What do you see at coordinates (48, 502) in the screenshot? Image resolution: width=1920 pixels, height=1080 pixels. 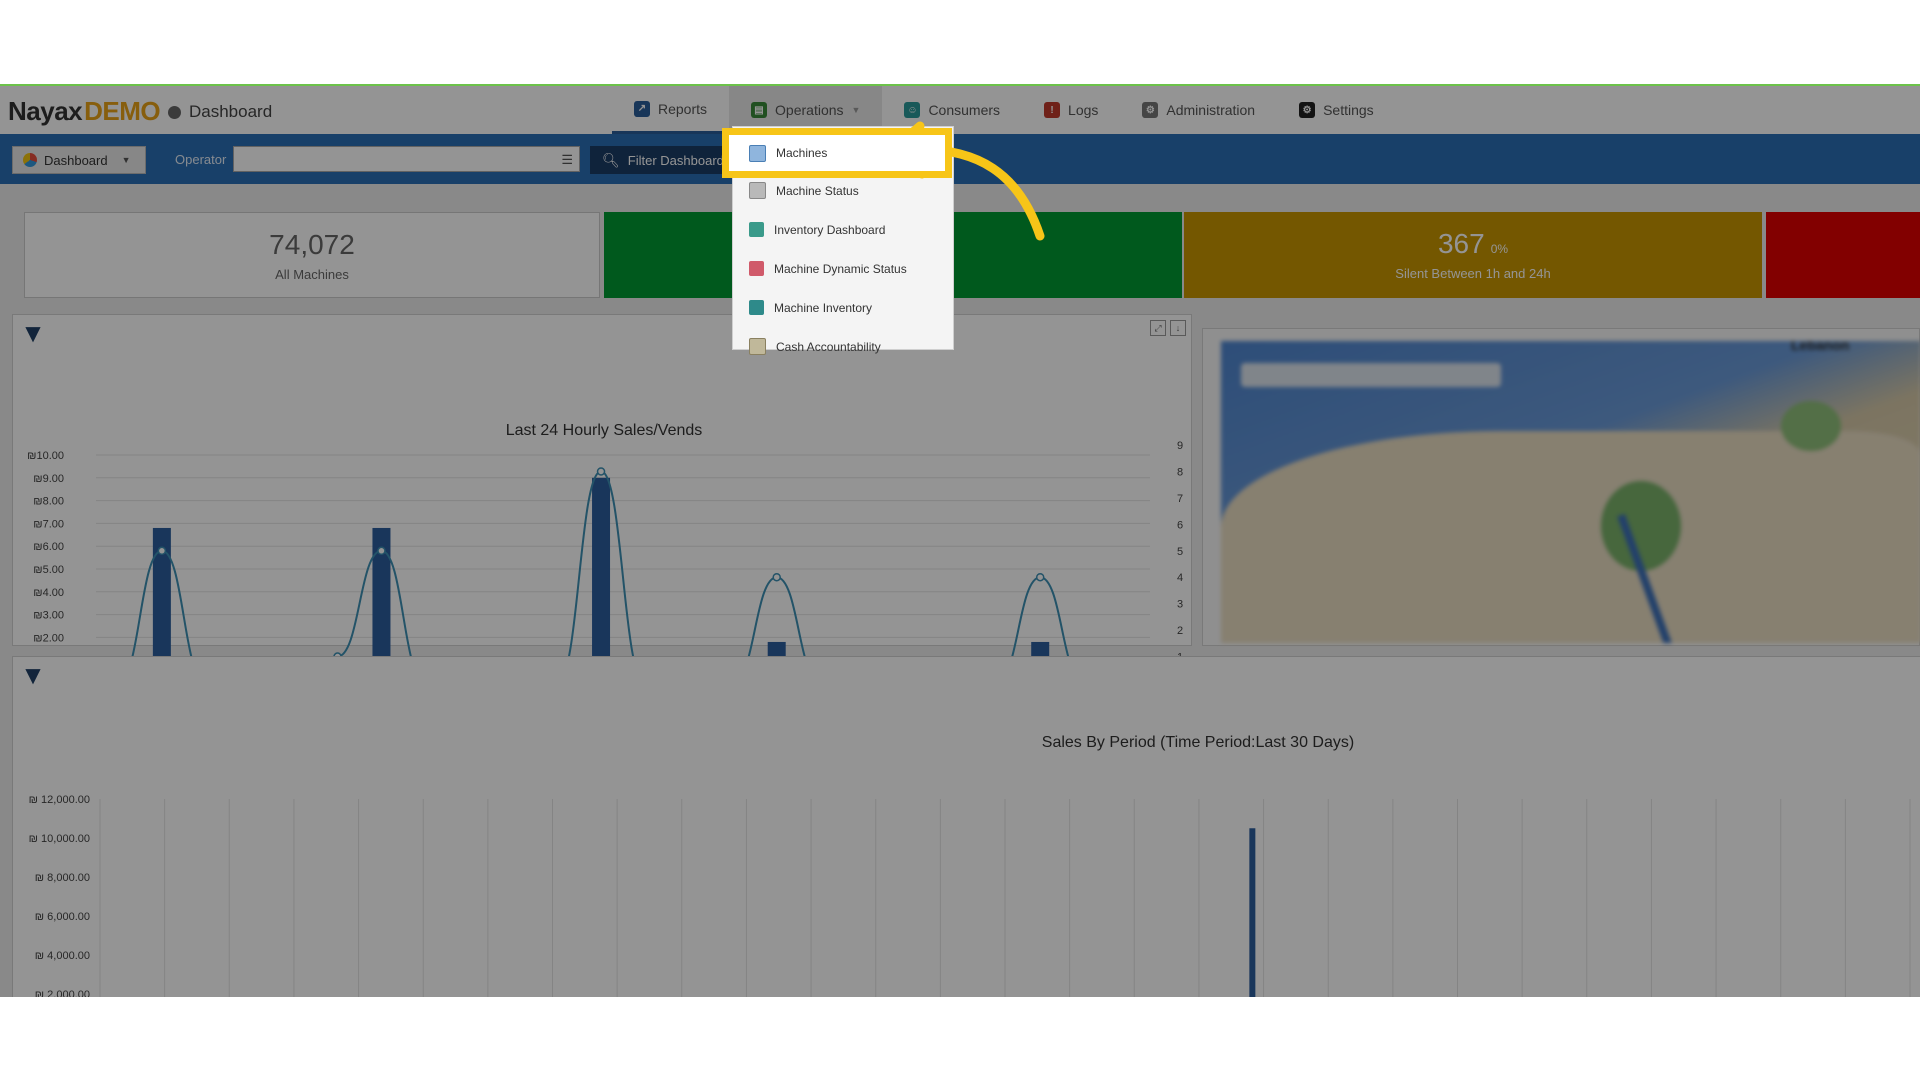 I see `y-tick-label: ₪8.00` at bounding box center [48, 502].